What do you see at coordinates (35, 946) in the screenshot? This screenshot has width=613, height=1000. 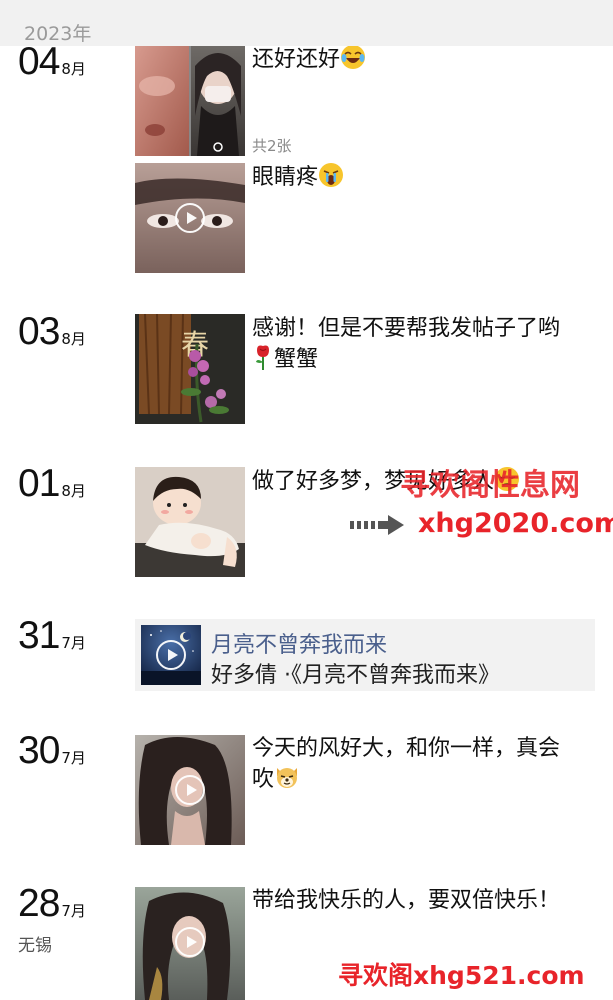 I see `post-location: 无锡` at bounding box center [35, 946].